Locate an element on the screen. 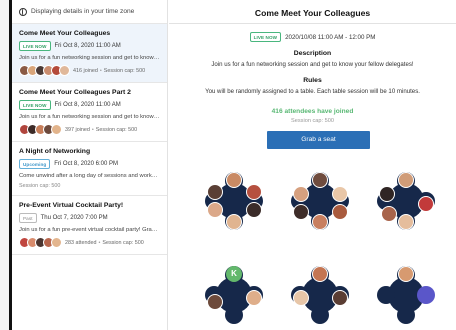 The image size is (456, 330). left-rail is located at coordinates (6, 165).